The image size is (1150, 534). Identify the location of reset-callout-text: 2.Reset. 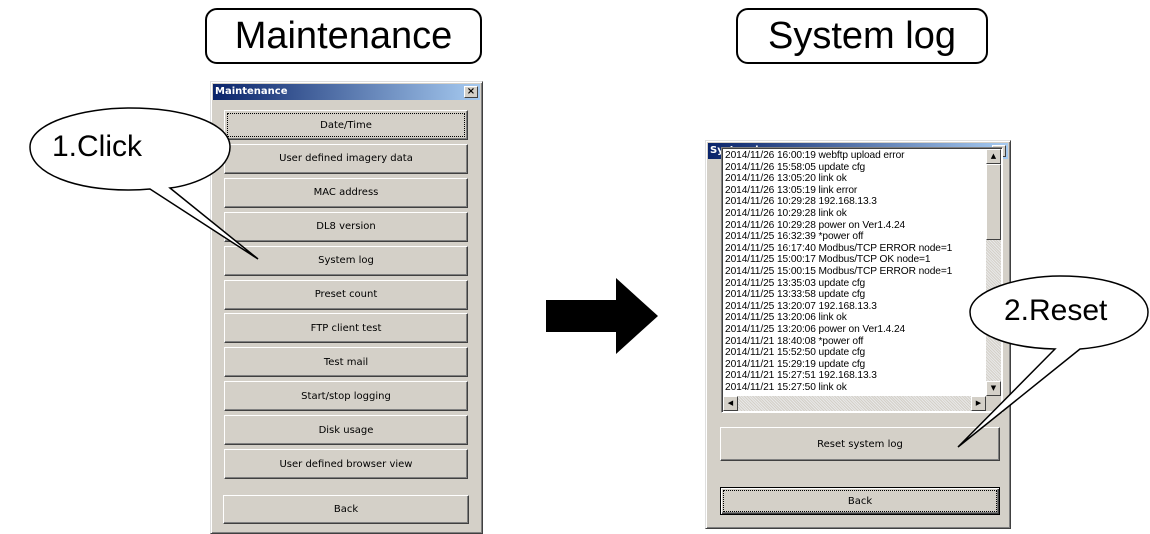
(1056, 310).